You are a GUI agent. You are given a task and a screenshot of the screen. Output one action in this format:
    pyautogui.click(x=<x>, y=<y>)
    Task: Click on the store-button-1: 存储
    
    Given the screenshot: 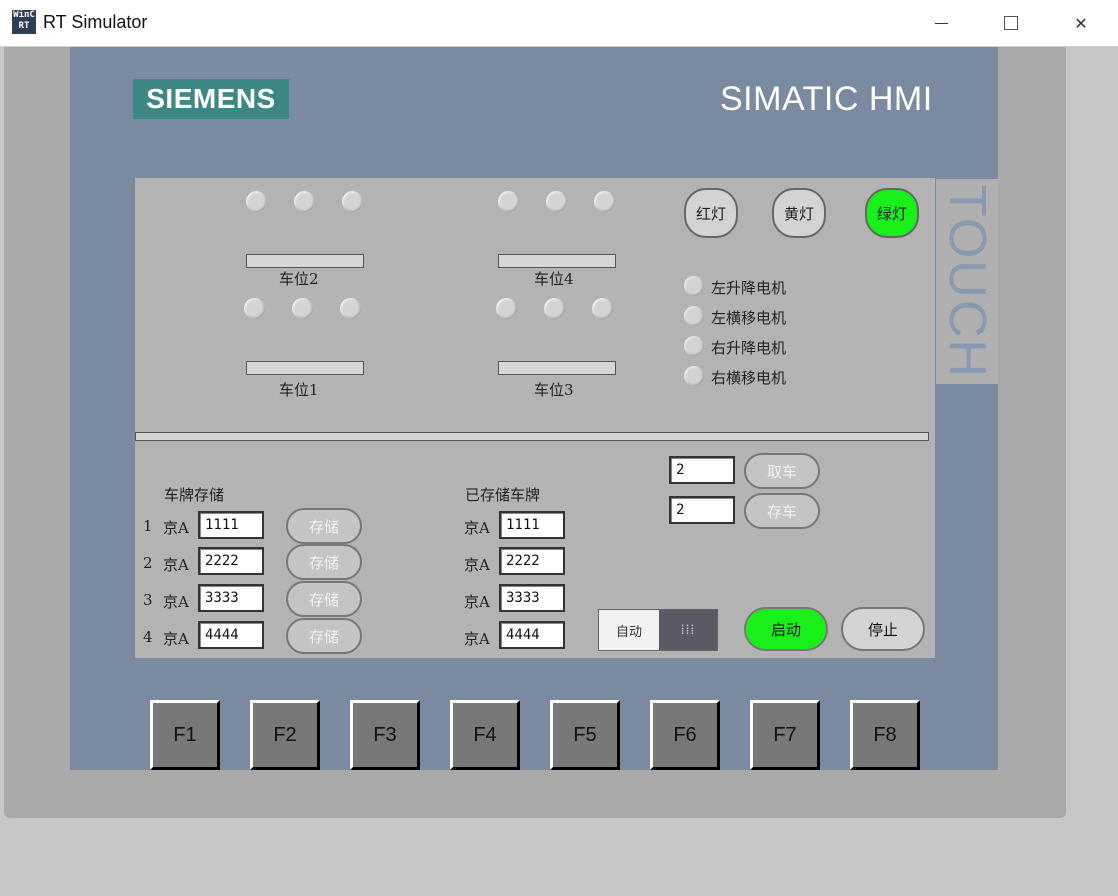 What is the action you would take?
    pyautogui.click(x=324, y=526)
    